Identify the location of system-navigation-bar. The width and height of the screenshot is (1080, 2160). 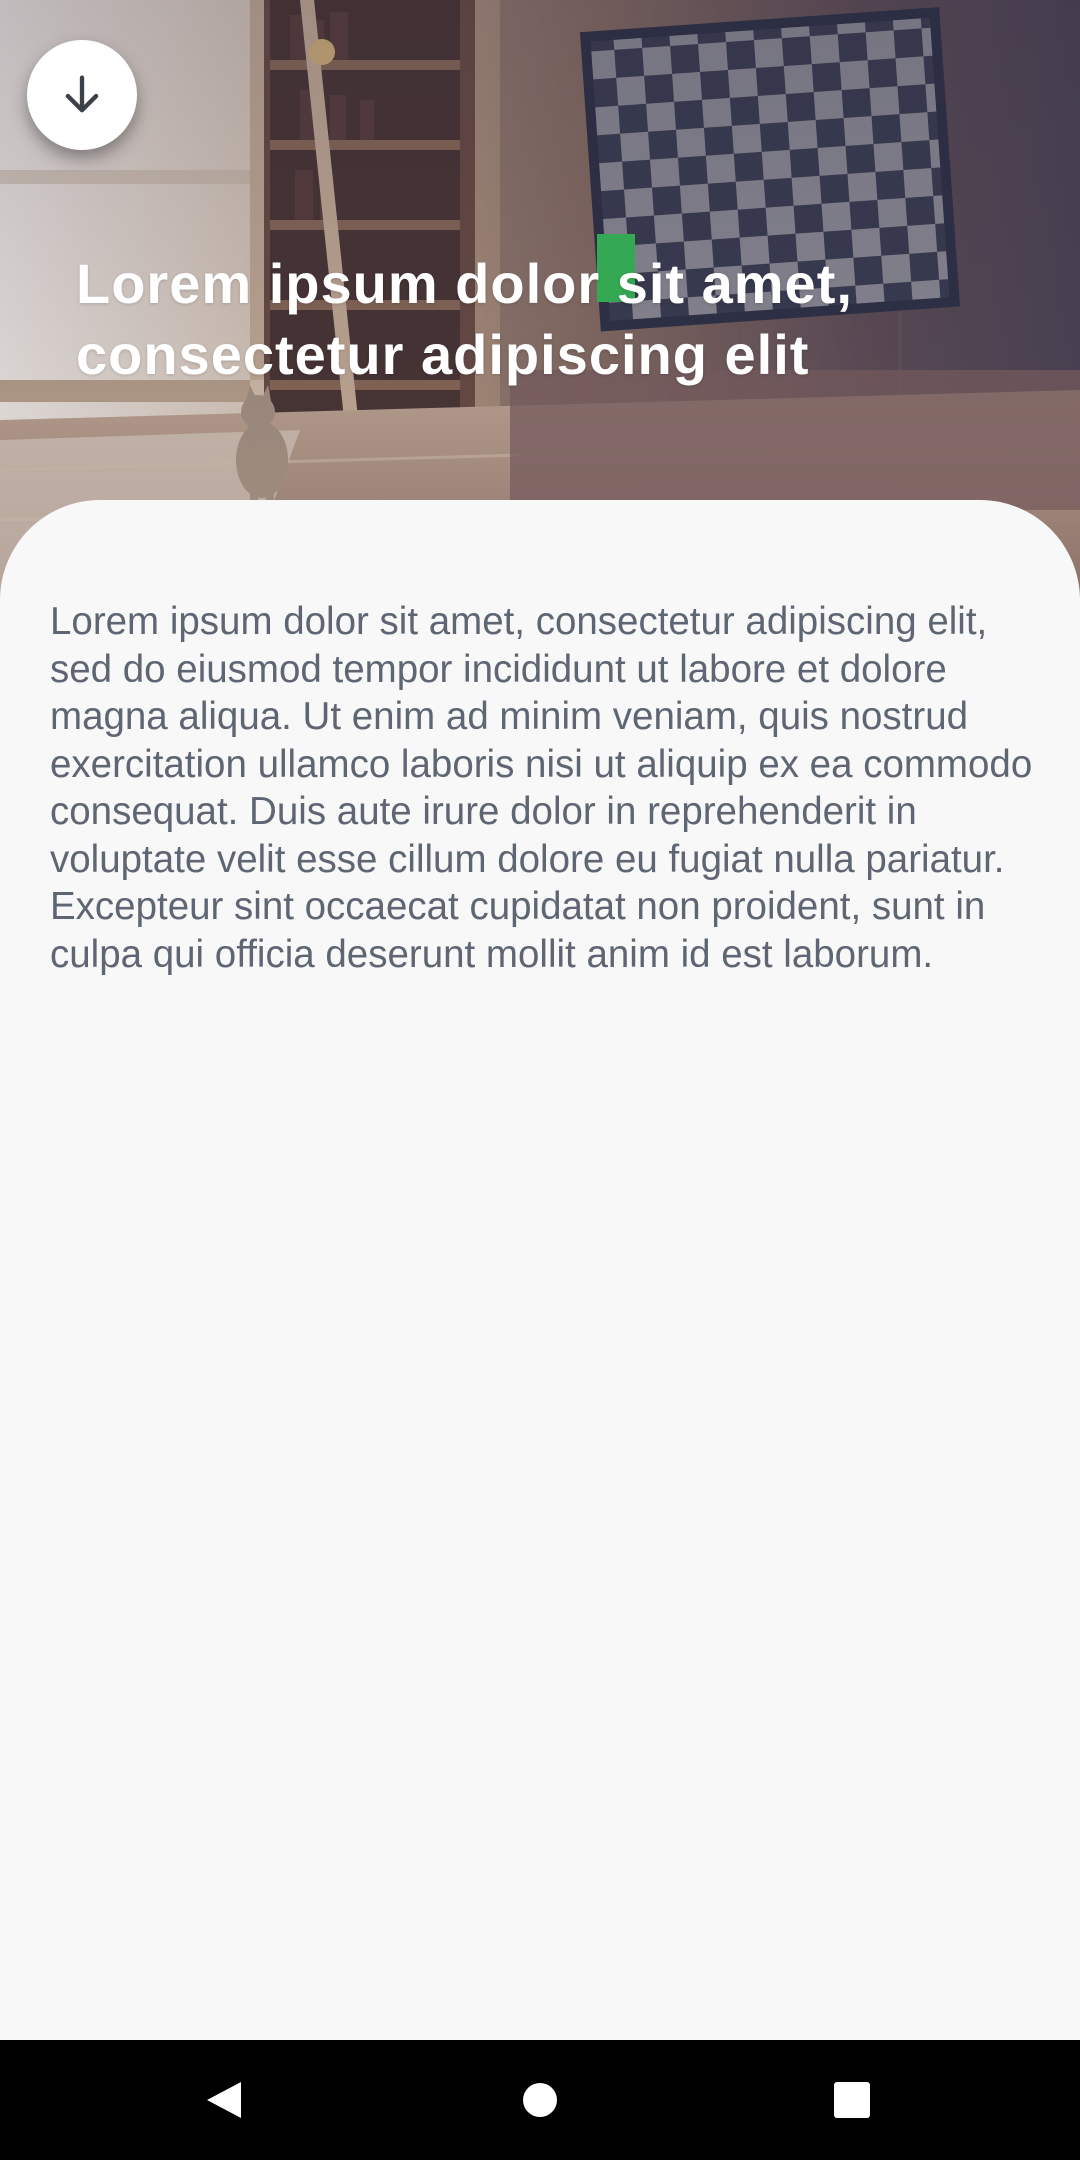
(540, 2100).